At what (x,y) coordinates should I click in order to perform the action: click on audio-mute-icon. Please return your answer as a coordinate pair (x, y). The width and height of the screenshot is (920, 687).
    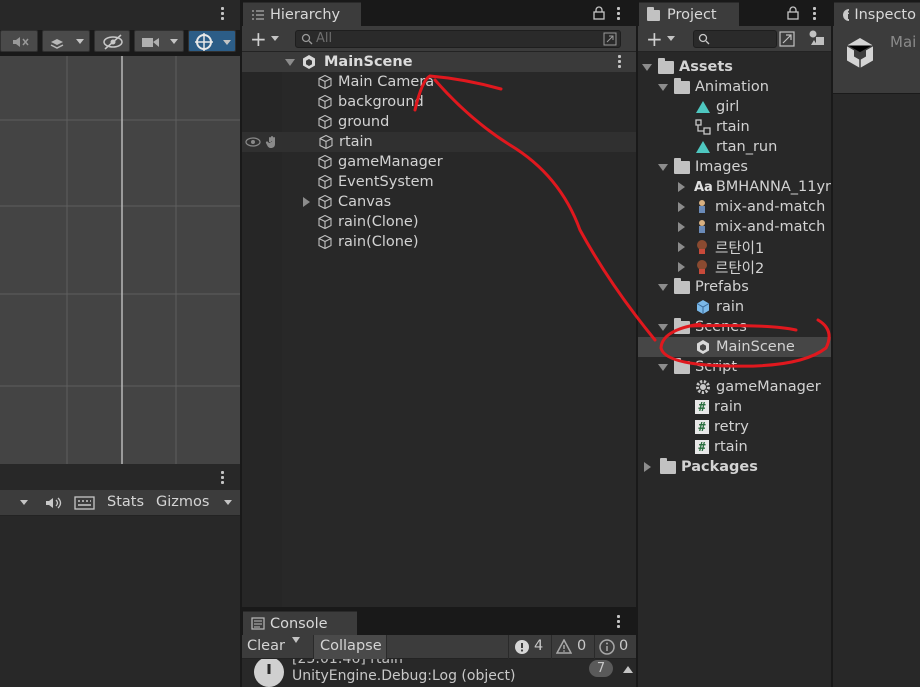
    Looking at the image, I should click on (21, 42).